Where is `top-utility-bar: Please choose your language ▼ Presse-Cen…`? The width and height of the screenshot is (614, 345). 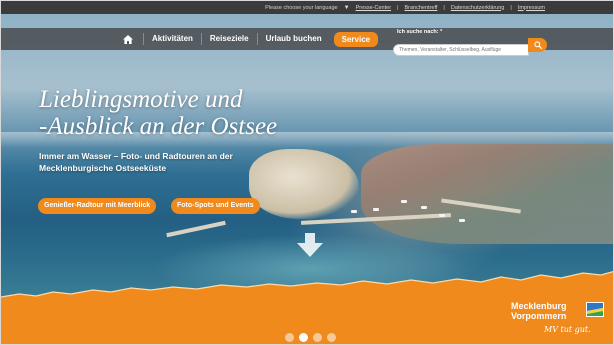 top-utility-bar: Please choose your language ▼ Presse-Cen… is located at coordinates (307, 7).